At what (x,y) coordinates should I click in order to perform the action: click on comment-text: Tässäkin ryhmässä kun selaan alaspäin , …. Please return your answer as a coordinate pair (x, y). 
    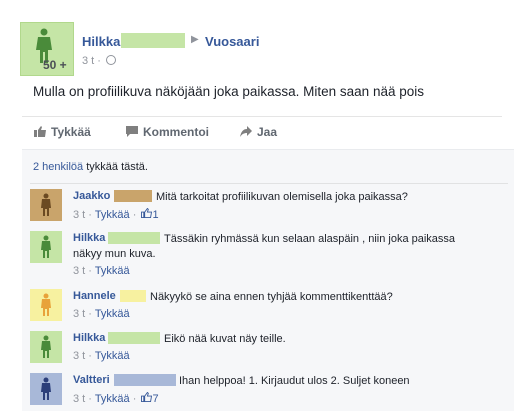
    Looking at the image, I should click on (310, 239).